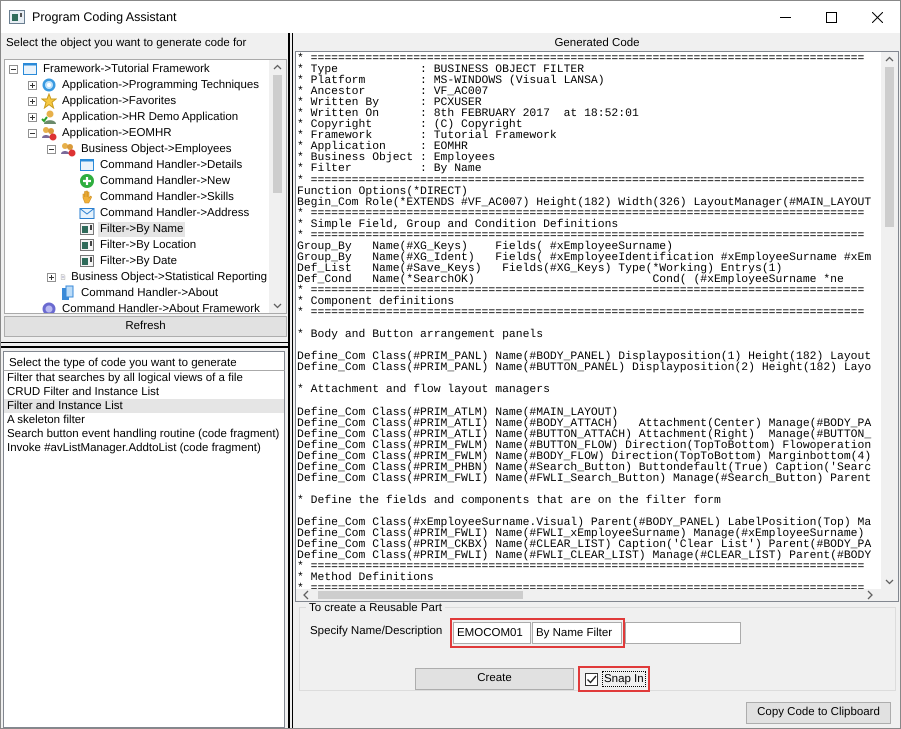  Describe the element at coordinates (382, 192) in the screenshot. I see `code-line: Function Options(*DIRECT)` at that location.